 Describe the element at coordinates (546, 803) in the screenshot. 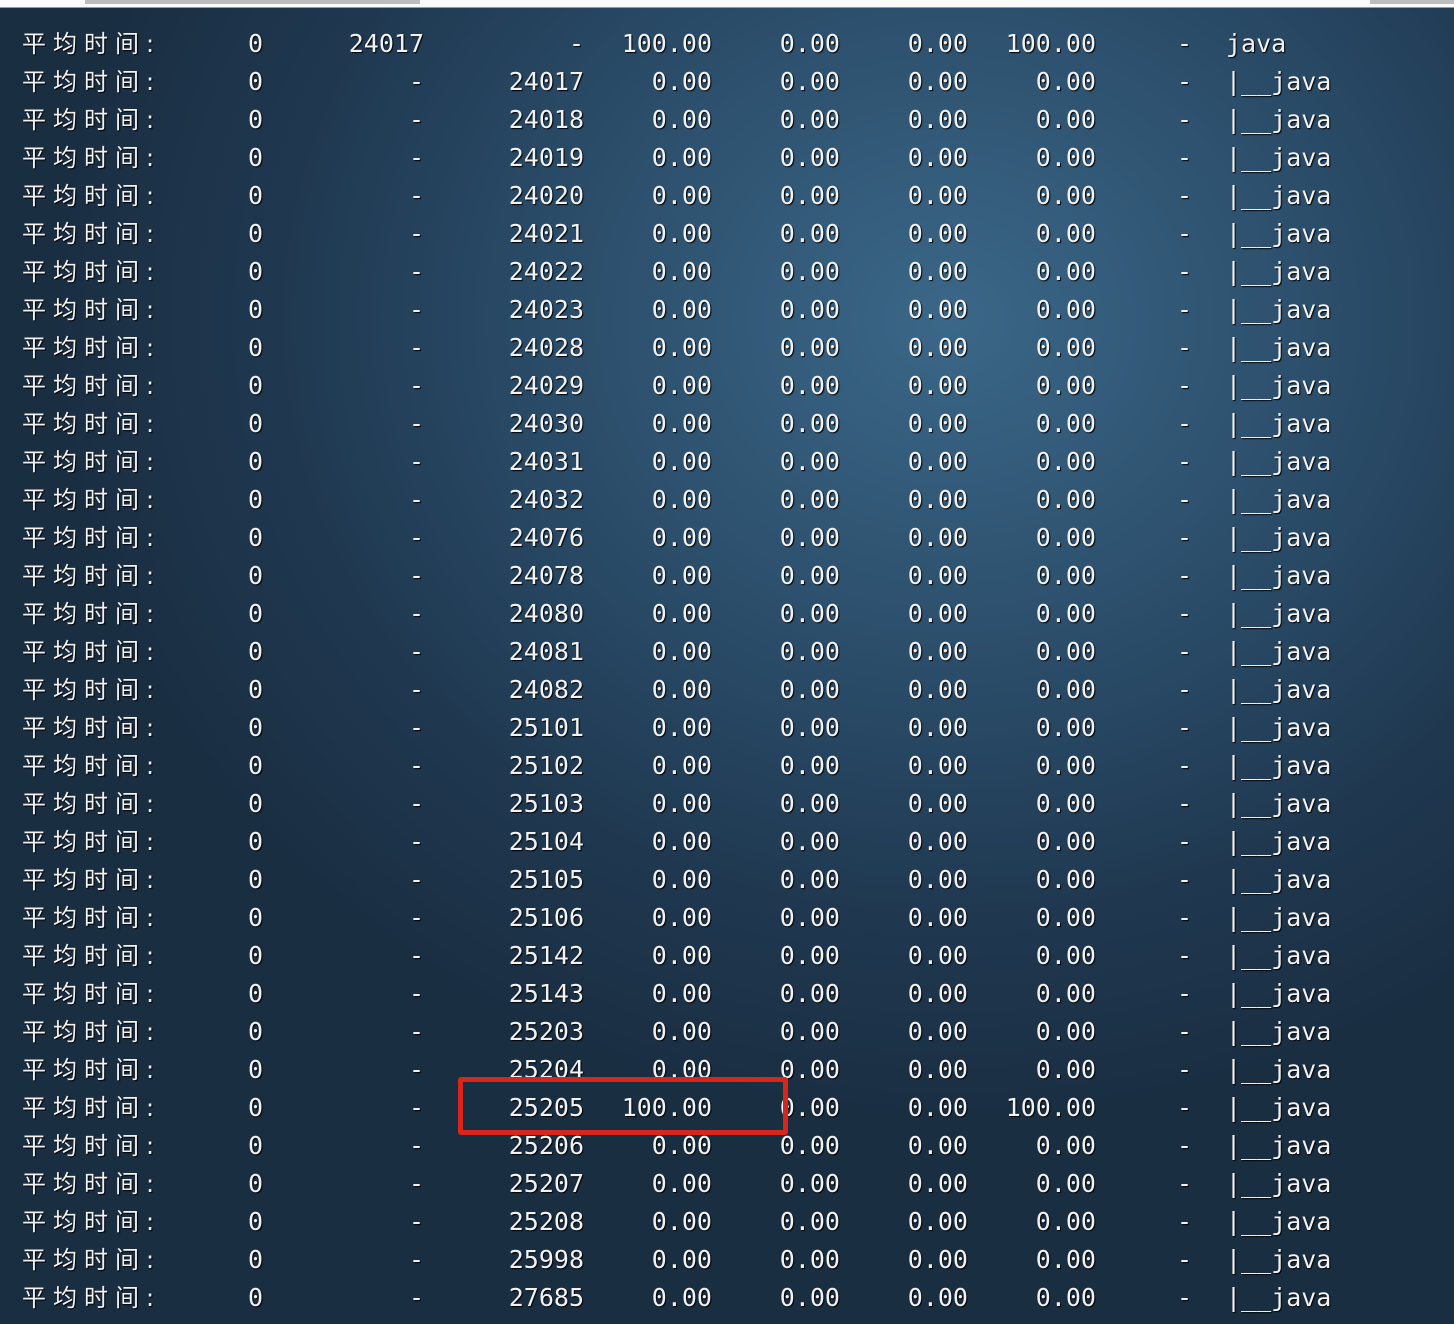

I see `tid-cell: 25103` at that location.